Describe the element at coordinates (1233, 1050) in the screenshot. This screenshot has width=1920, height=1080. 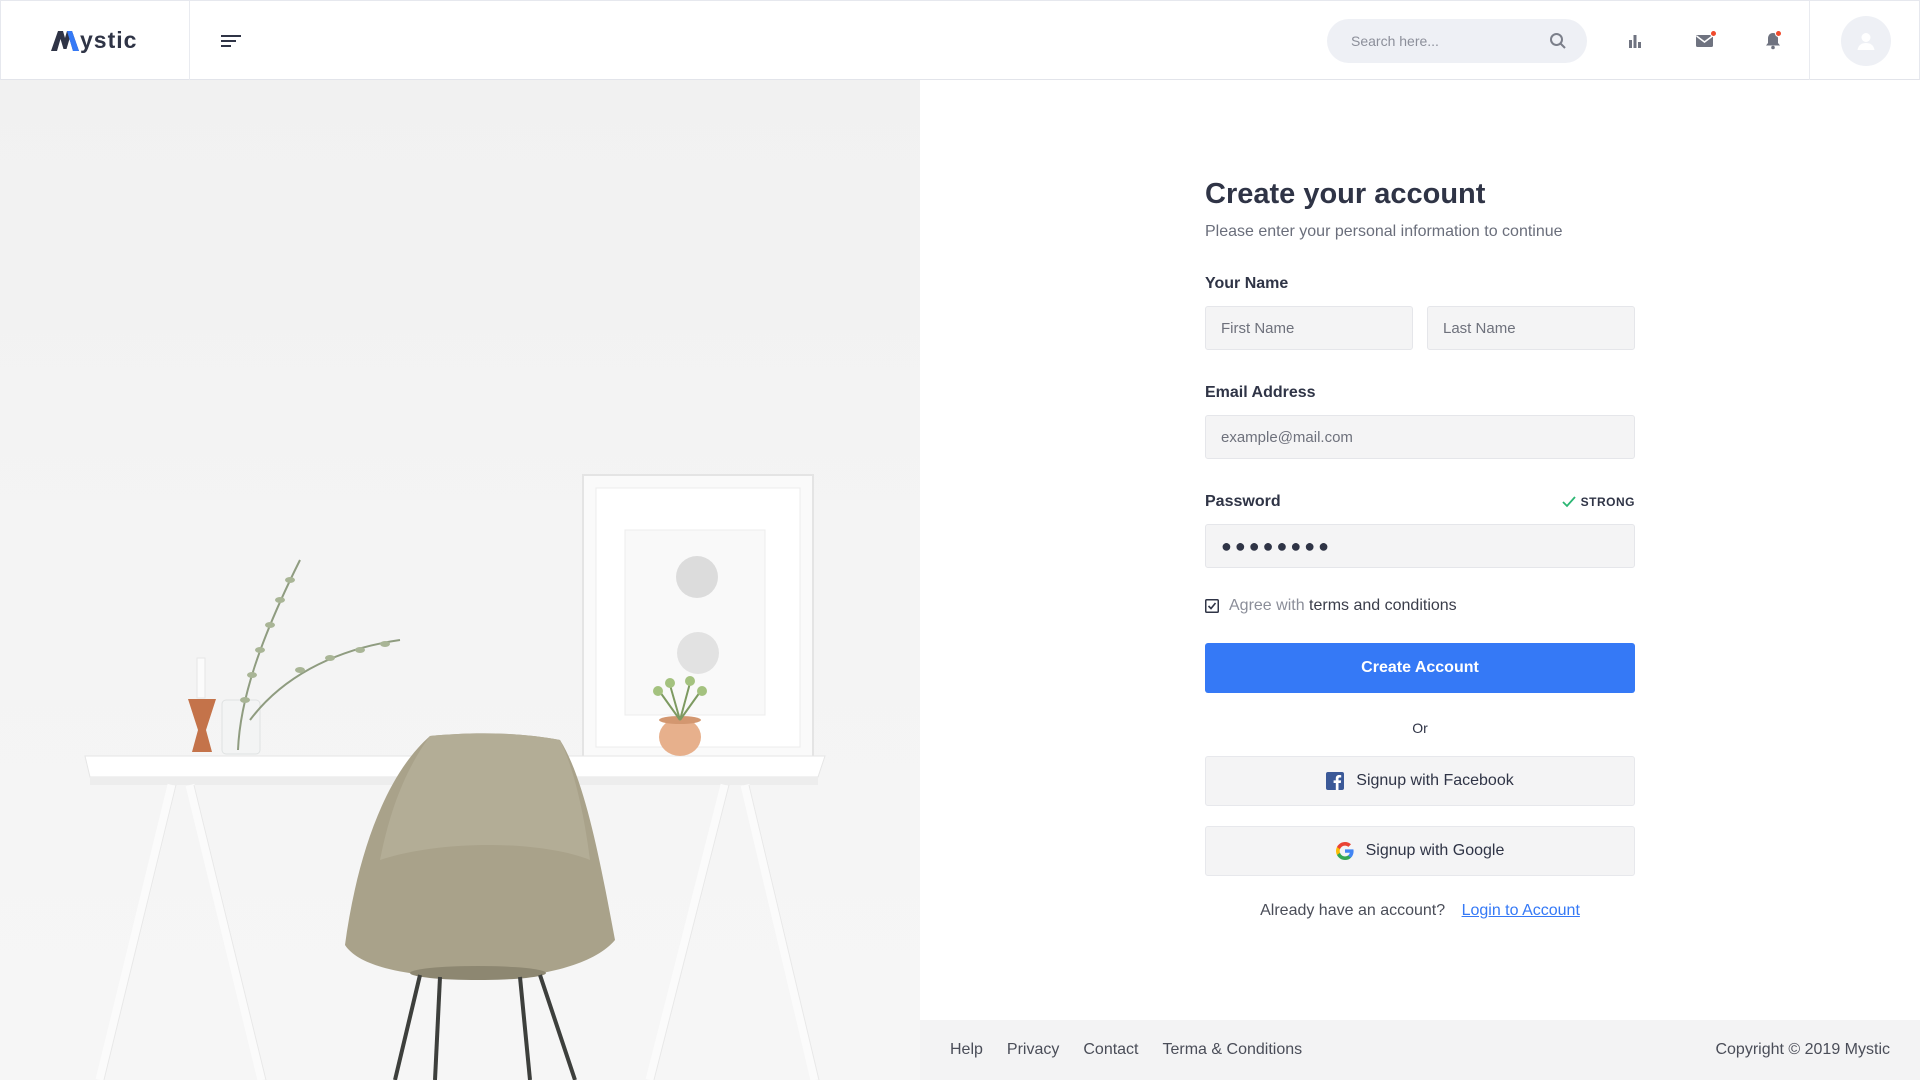
I see `footer-link-terms: Terma & Conditions` at that location.